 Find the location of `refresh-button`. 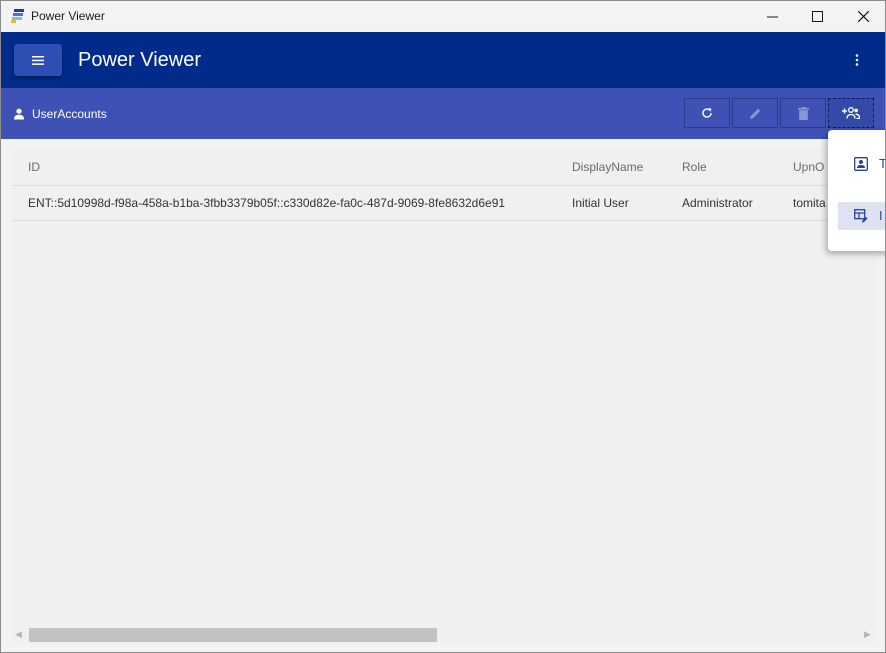

refresh-button is located at coordinates (707, 113).